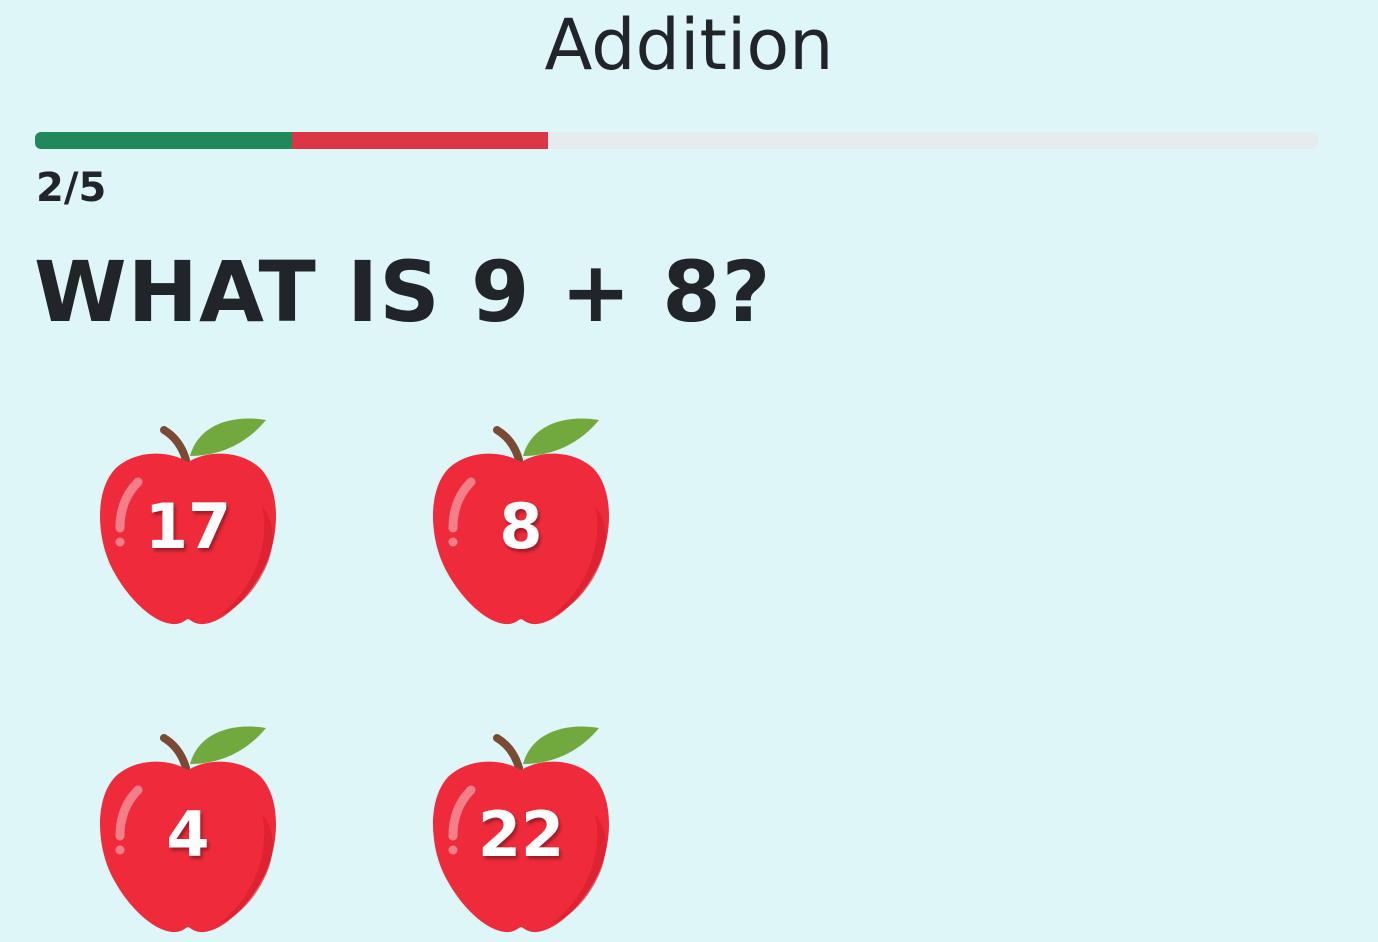 The width and height of the screenshot is (1378, 942). I want to click on answer-label: 22, so click(521, 834).